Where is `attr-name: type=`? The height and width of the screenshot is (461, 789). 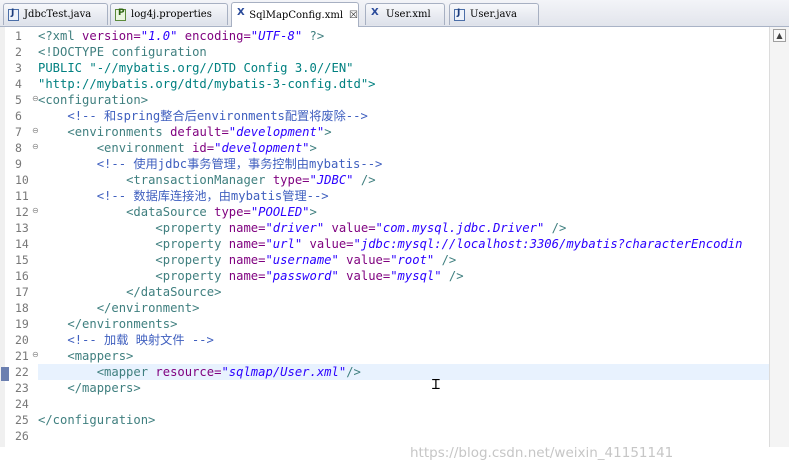
attr-name: type= is located at coordinates (232, 212).